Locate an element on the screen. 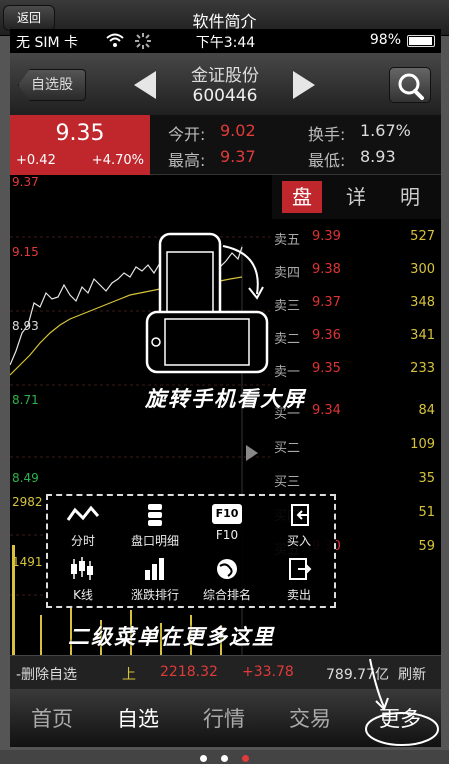 Image resolution: width=449 pixels, height=764 pixels. ob-volume: 35 is located at coordinates (426, 478).